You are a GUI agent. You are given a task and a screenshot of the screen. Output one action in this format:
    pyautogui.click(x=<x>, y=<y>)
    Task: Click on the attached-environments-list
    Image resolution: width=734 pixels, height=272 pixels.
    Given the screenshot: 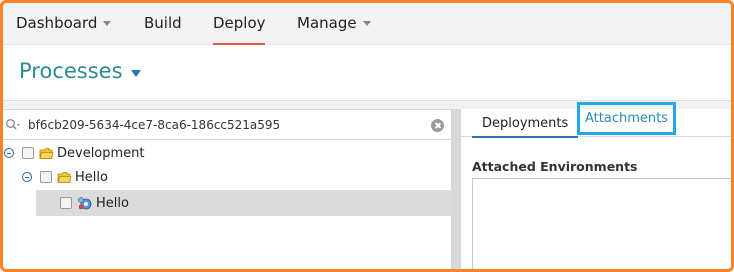 What is the action you would take?
    pyautogui.click(x=603, y=225)
    